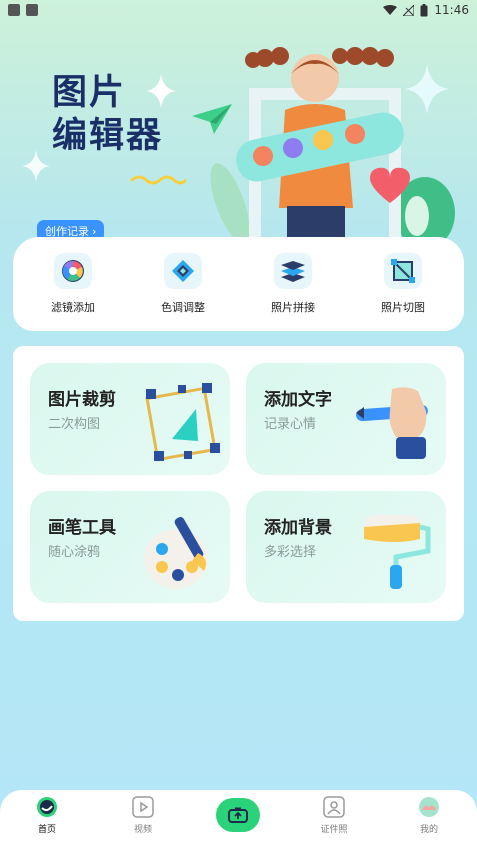 Image resolution: width=477 pixels, height=848 pixels. What do you see at coordinates (180, 551) in the screenshot?
I see `palette-brush-icon` at bounding box center [180, 551].